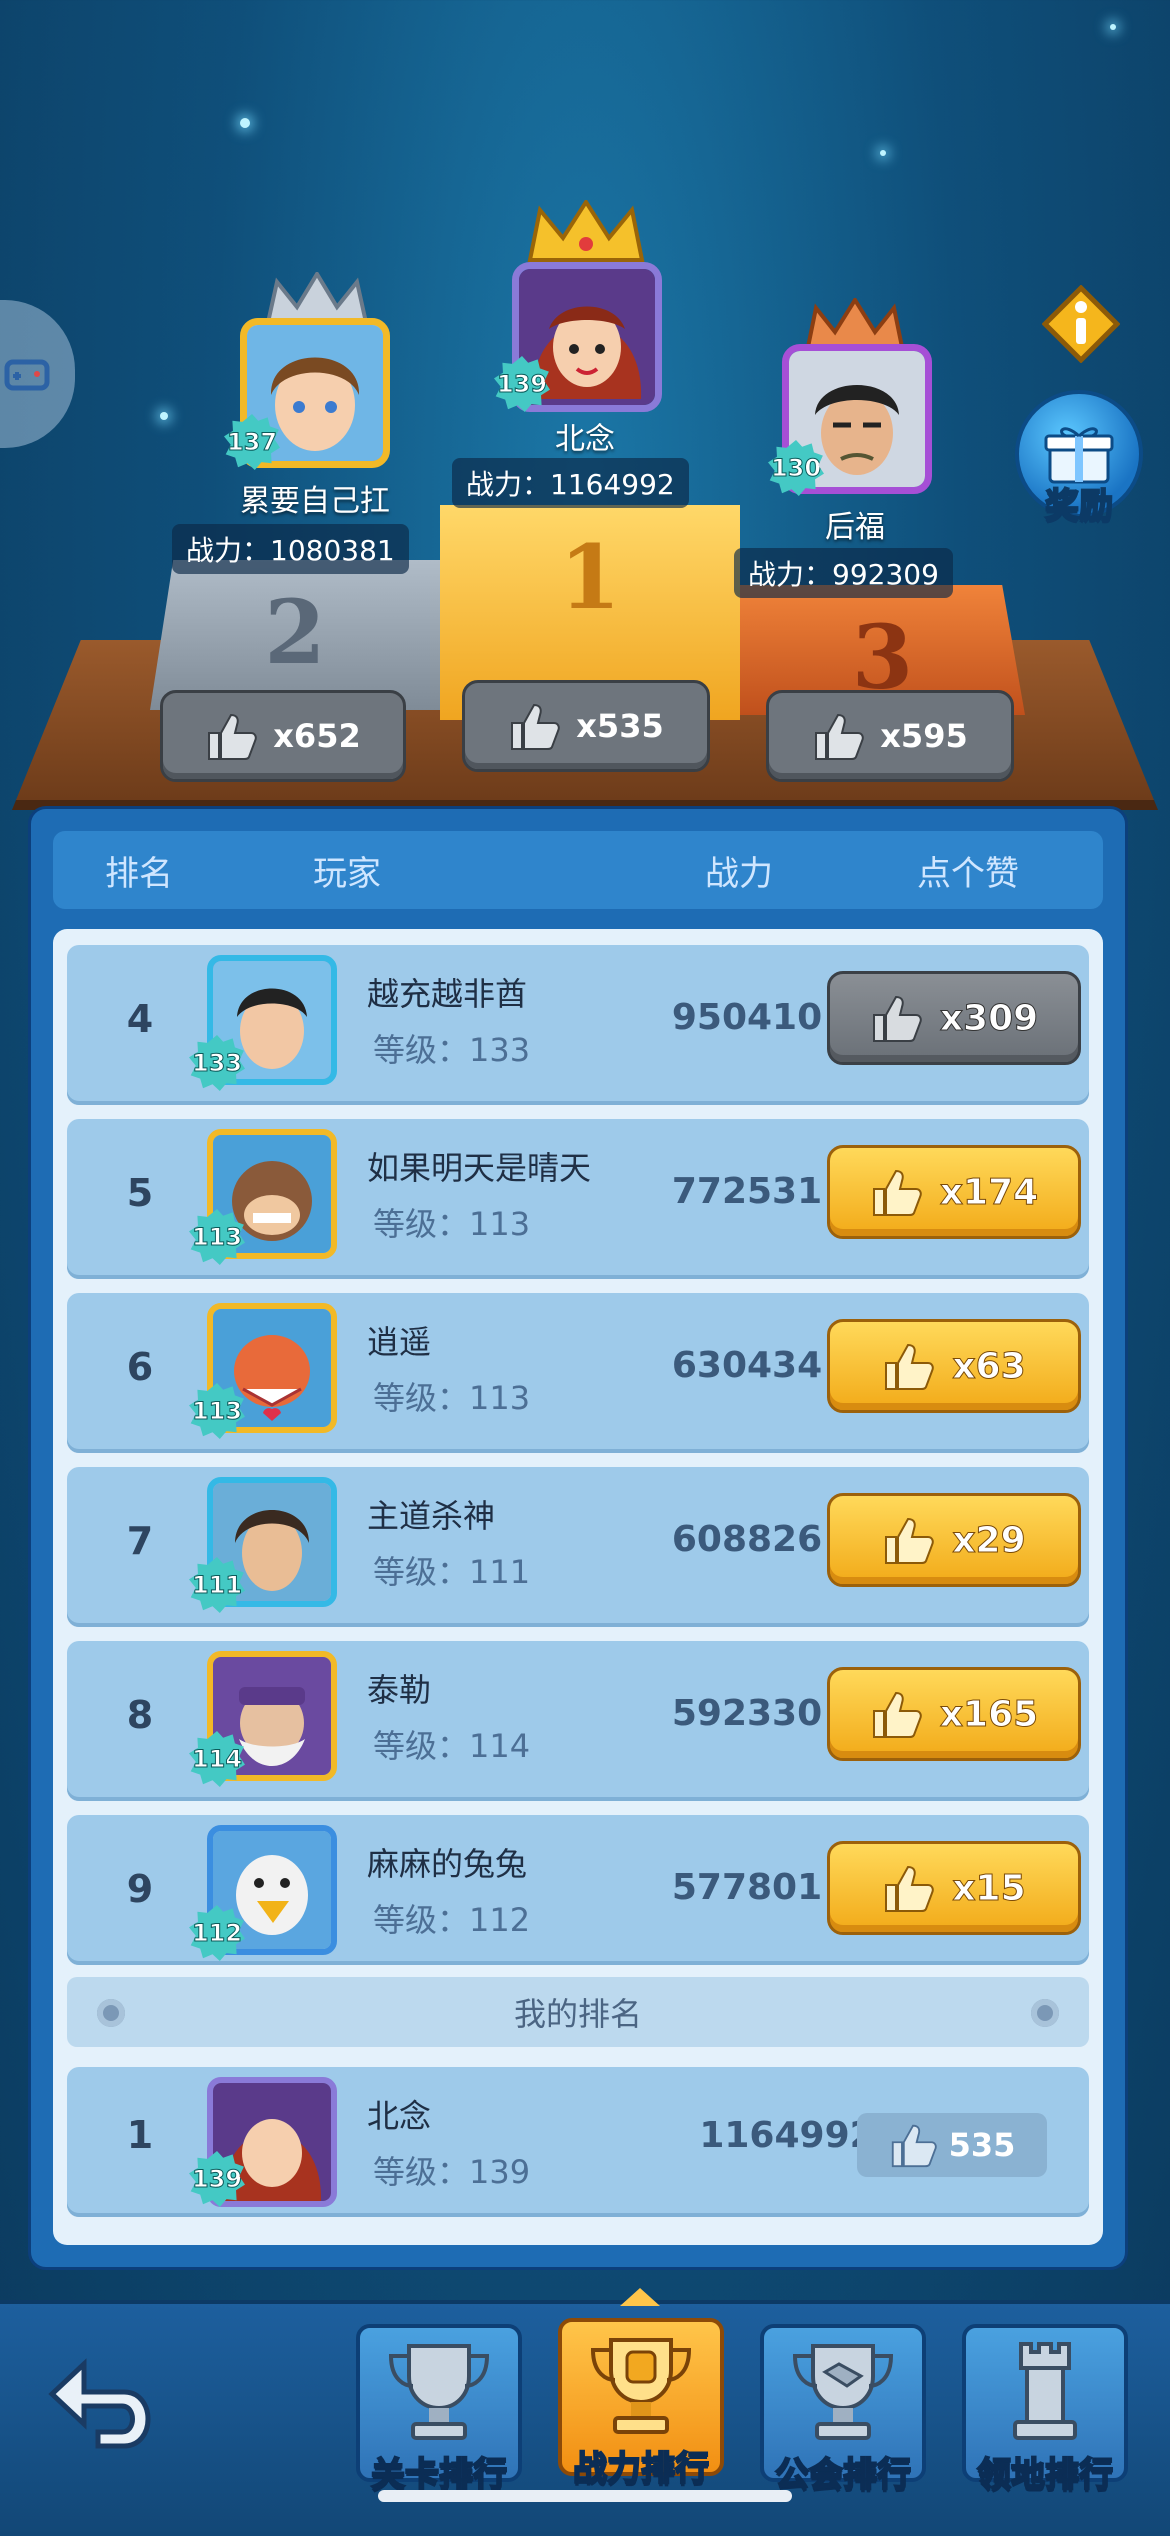 The image size is (1170, 2536). What do you see at coordinates (431, 1516) in the screenshot?
I see `player-name: 主道杀神` at bounding box center [431, 1516].